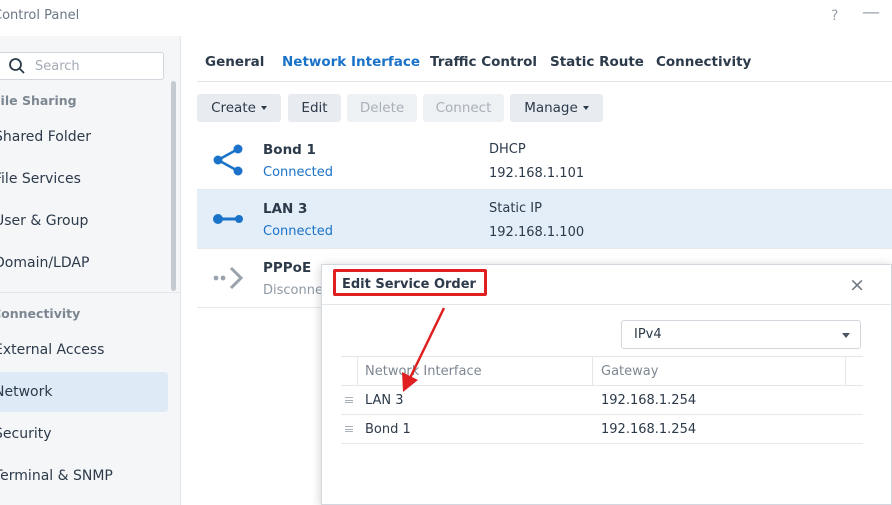  I want to click on sidebar-item-file-services: File Services, so click(84, 179).